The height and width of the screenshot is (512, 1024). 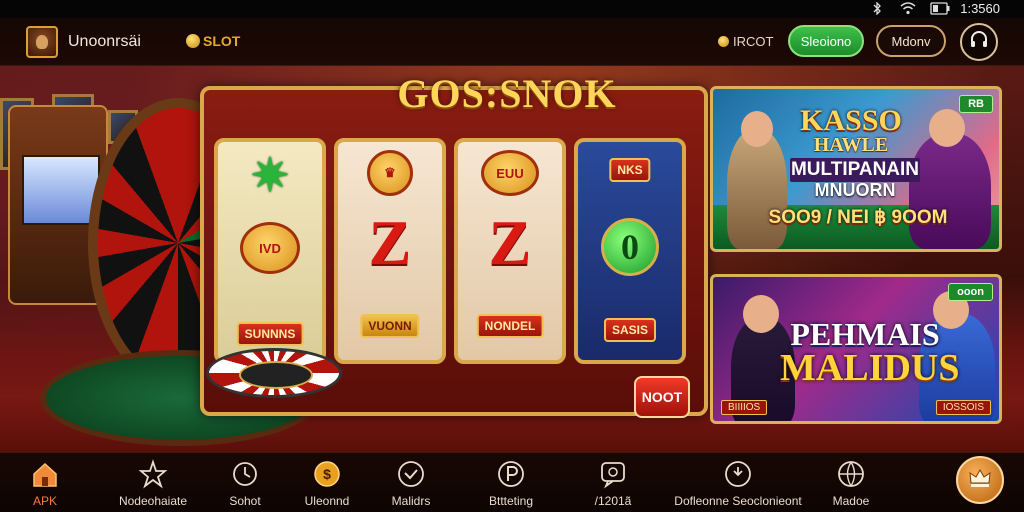 I want to click on nav-label: /1201ã, so click(x=613, y=501).